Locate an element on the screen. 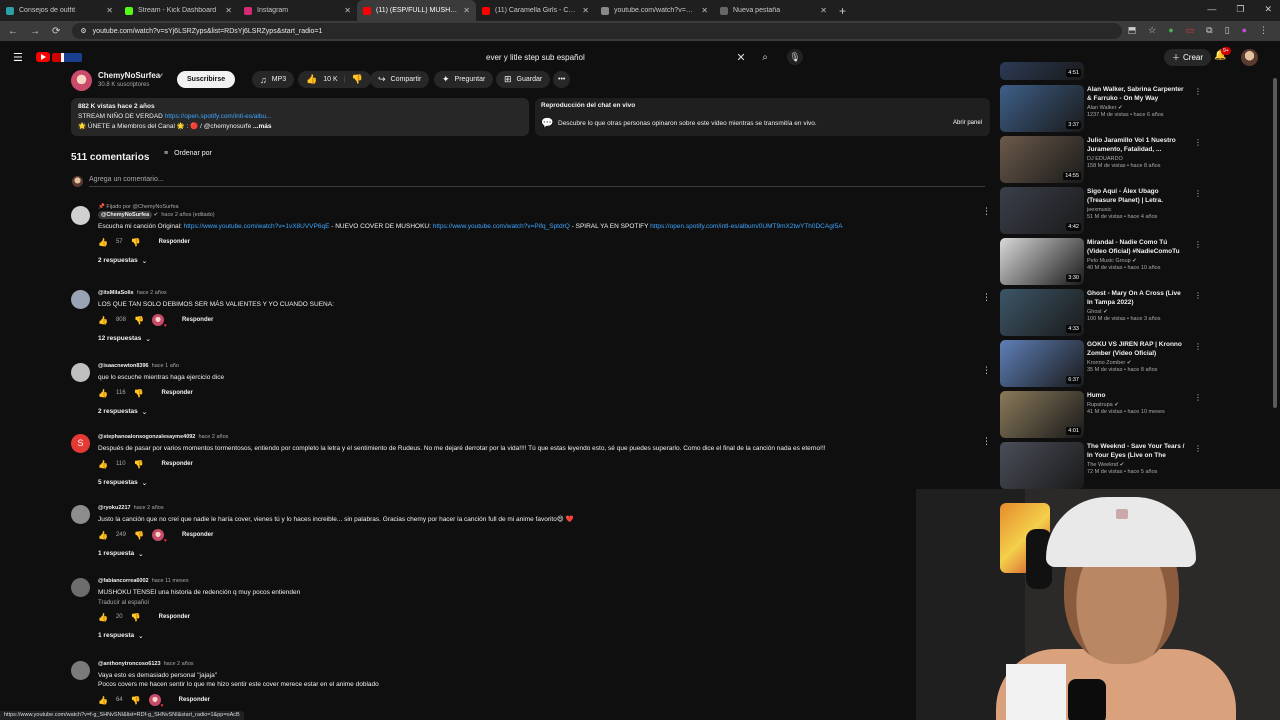  profile-icon: ● is located at coordinates (1244, 30).